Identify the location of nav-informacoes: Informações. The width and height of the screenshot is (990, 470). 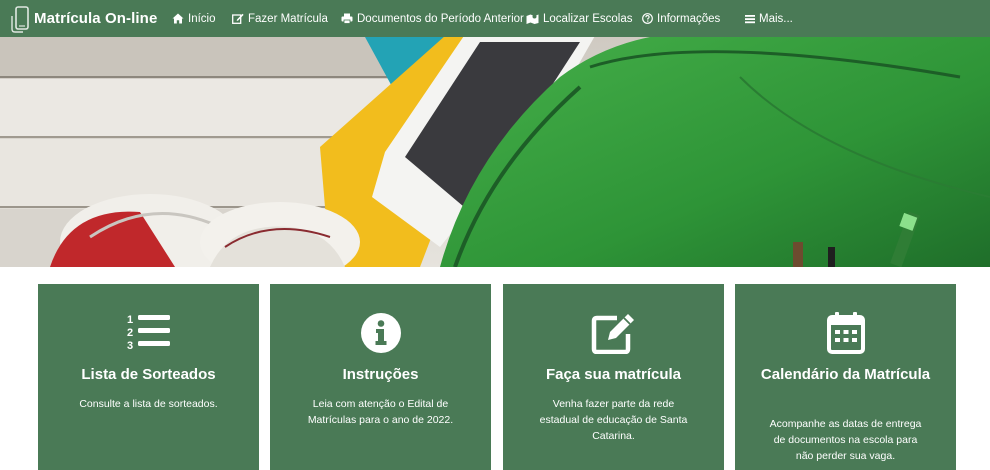
(681, 18).